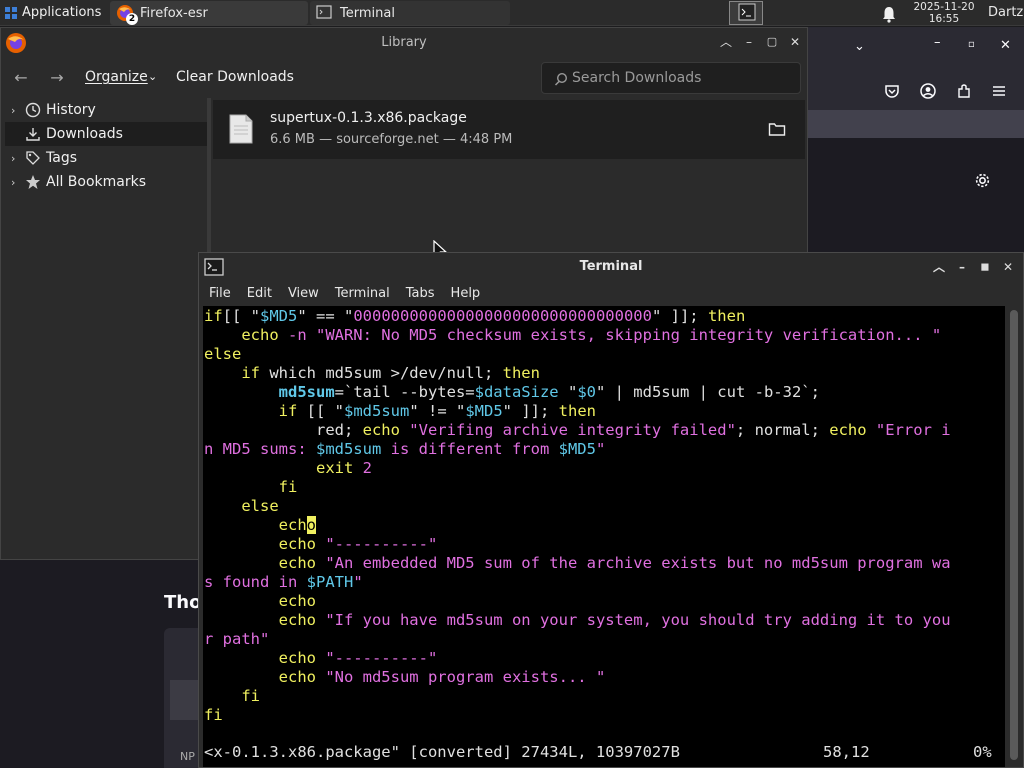 Image resolution: width=1024 pixels, height=768 pixels. I want to click on library-shade-icon: ︿, so click(726, 42).